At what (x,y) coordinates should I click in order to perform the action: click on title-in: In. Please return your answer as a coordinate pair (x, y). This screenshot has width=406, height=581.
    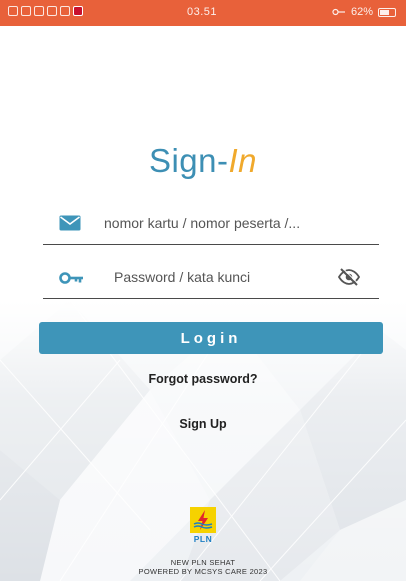
    Looking at the image, I should click on (243, 160).